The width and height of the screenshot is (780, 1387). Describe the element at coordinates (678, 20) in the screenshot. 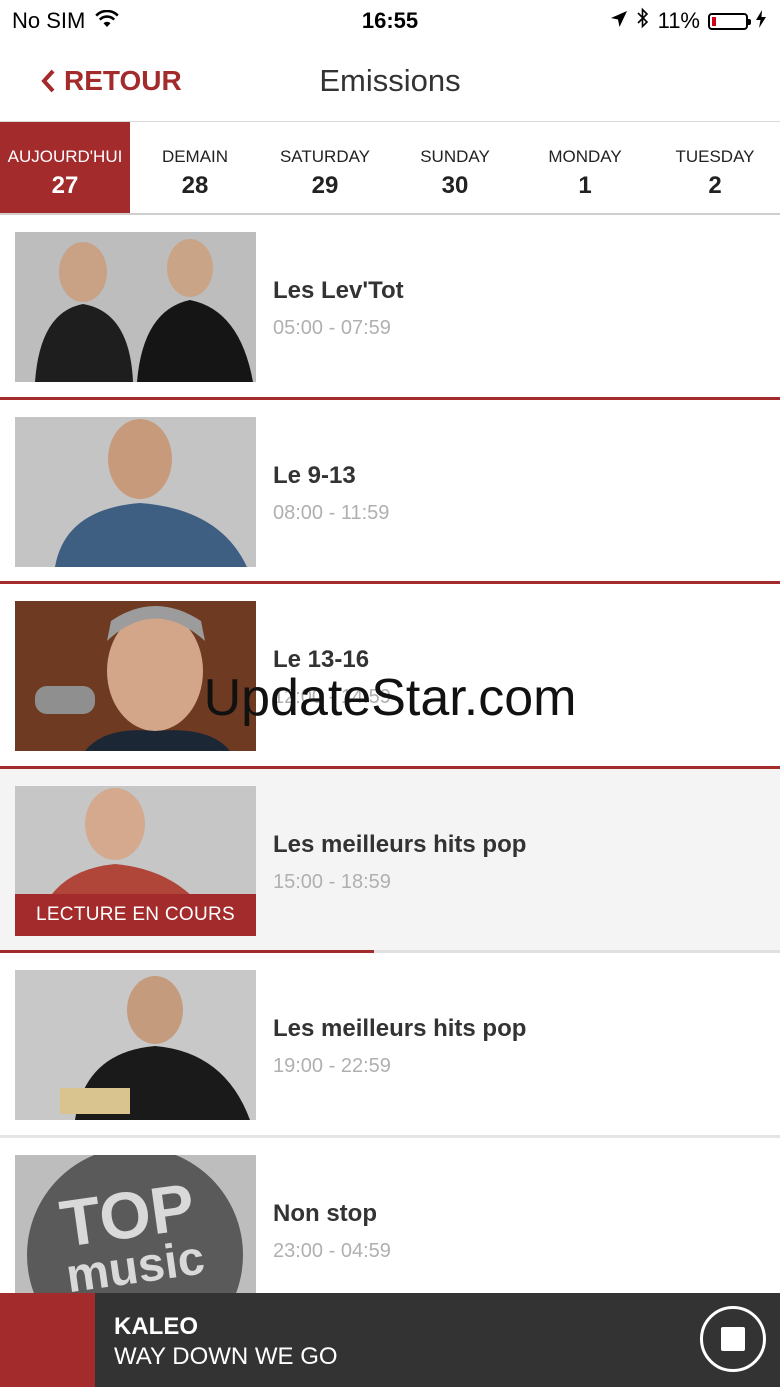

I see `battery-percent: 11%` at that location.